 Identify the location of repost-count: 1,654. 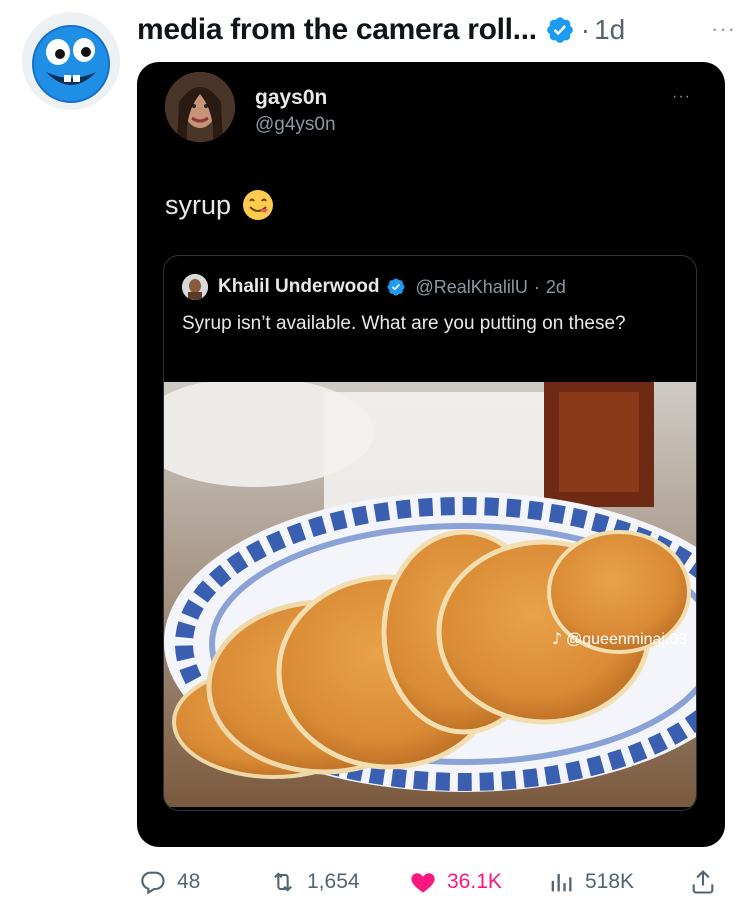
(333, 881).